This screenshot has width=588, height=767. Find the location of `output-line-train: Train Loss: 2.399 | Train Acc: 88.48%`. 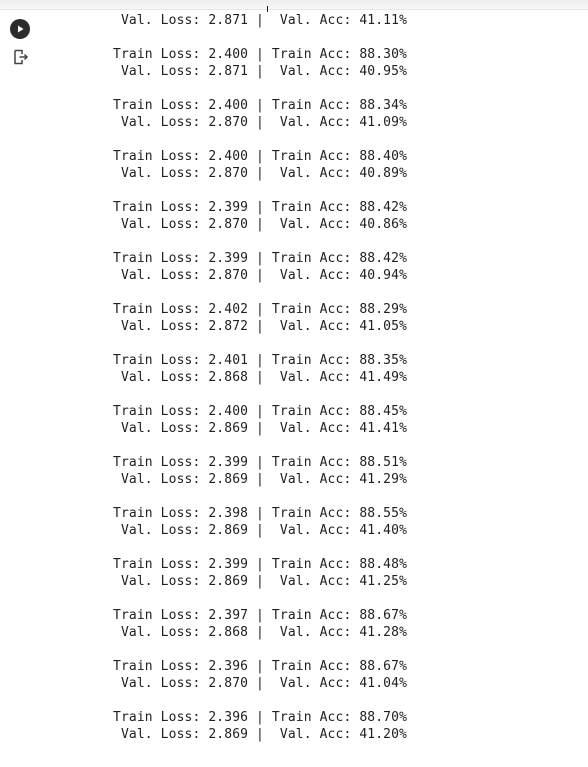

output-line-train: Train Loss: 2.399 | Train Acc: 88.48% is located at coordinates (260, 564).